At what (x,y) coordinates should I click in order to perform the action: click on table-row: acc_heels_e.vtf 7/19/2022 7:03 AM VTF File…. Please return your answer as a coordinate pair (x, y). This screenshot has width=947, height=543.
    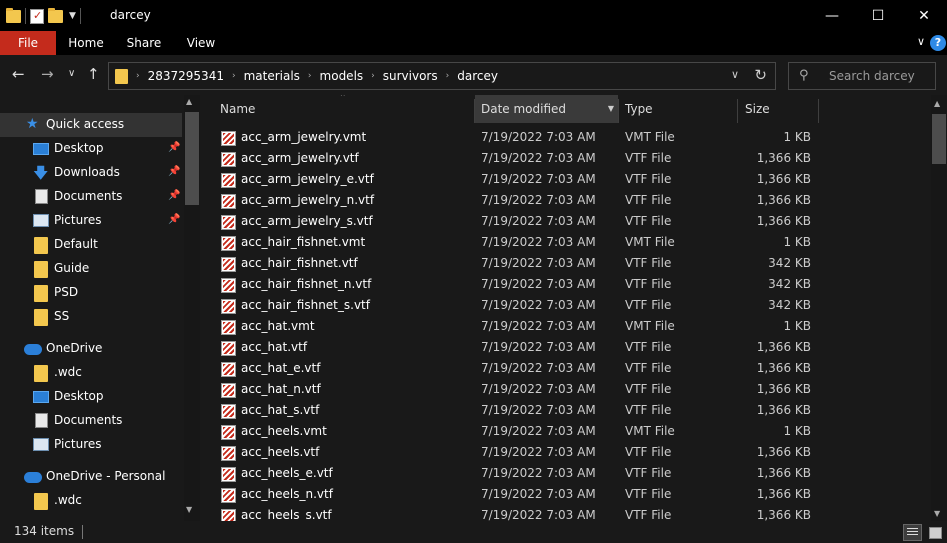
    Looking at the image, I should click on (566, 474).